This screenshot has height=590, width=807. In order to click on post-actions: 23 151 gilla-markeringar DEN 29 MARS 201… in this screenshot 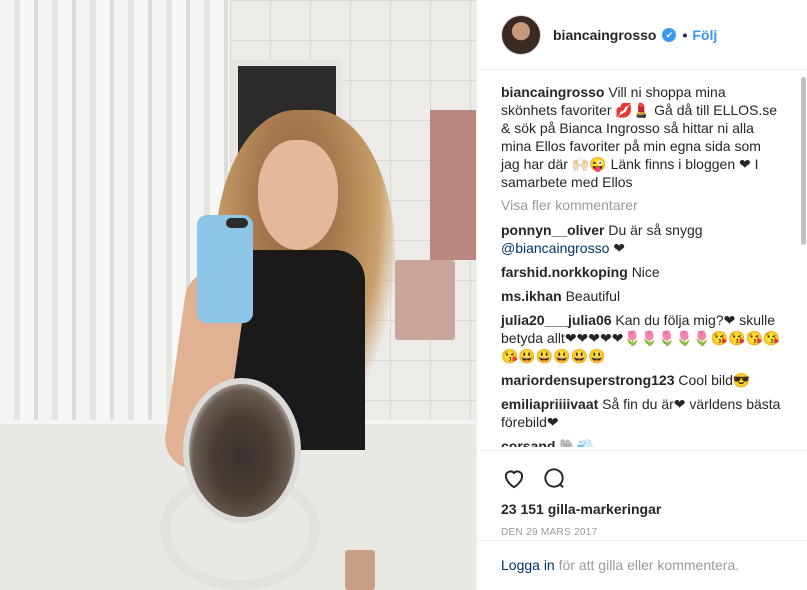, I will do `click(642, 494)`.